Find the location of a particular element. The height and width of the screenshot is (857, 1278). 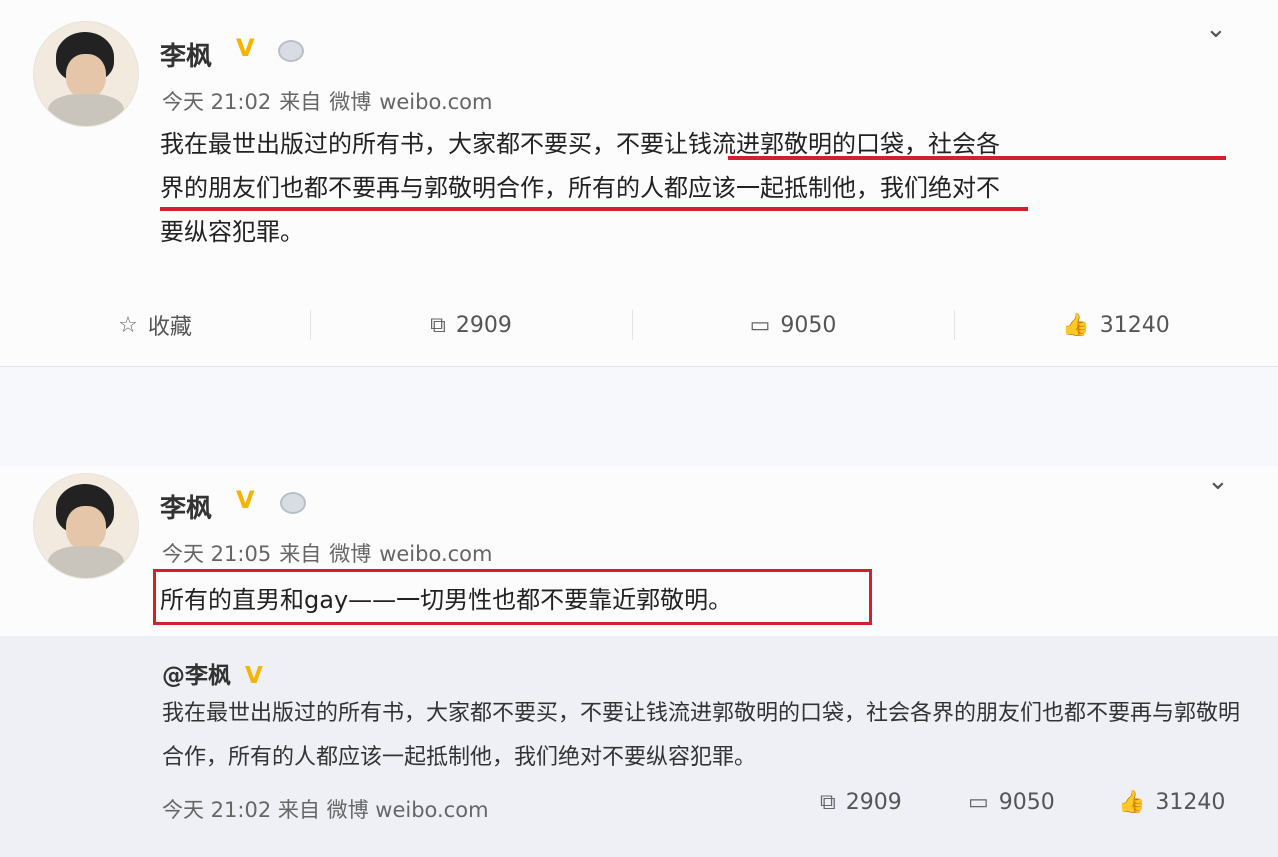

repost-meta: 今天 21:02 来自 微博 weibo.com is located at coordinates (325, 809).